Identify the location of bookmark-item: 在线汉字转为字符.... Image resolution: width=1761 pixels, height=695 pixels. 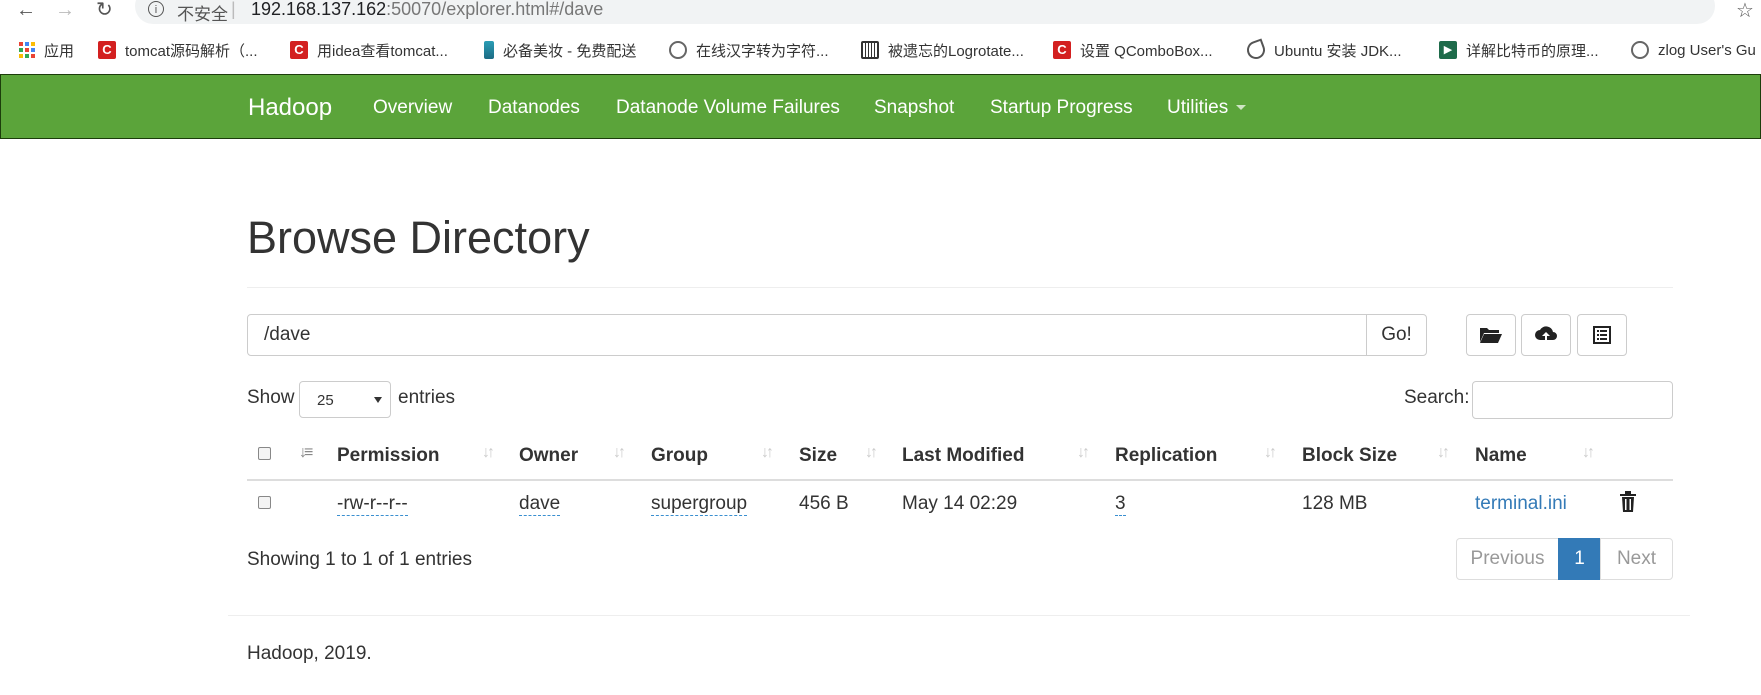
(749, 50).